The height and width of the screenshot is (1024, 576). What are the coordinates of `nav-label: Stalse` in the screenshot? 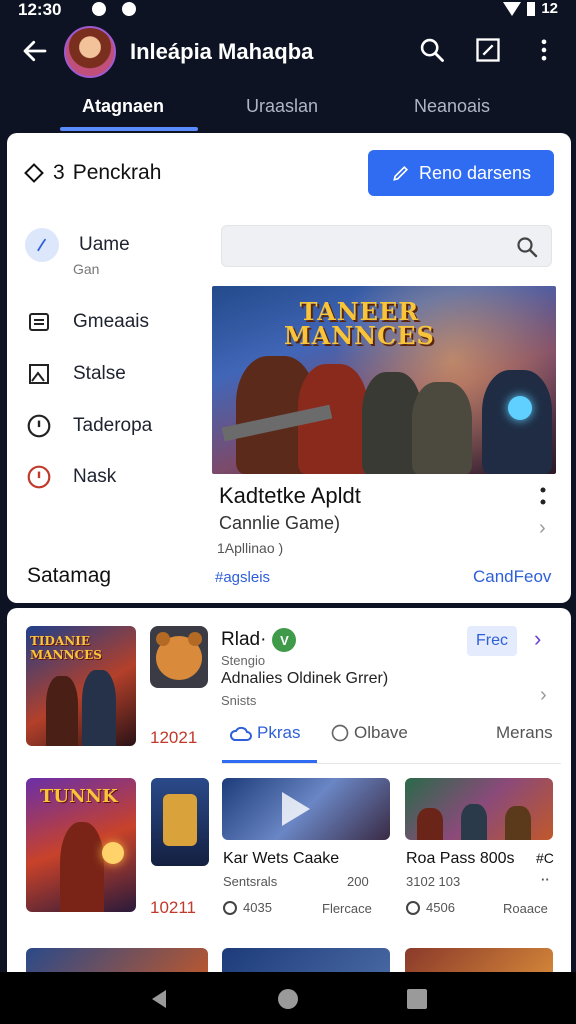 It's located at (99, 373).